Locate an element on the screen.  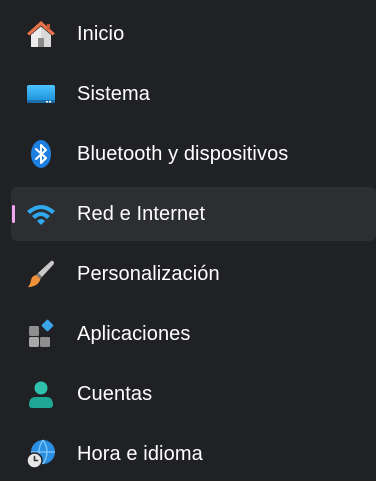
sidebar-item-label: Aplicaciones is located at coordinates (134, 334).